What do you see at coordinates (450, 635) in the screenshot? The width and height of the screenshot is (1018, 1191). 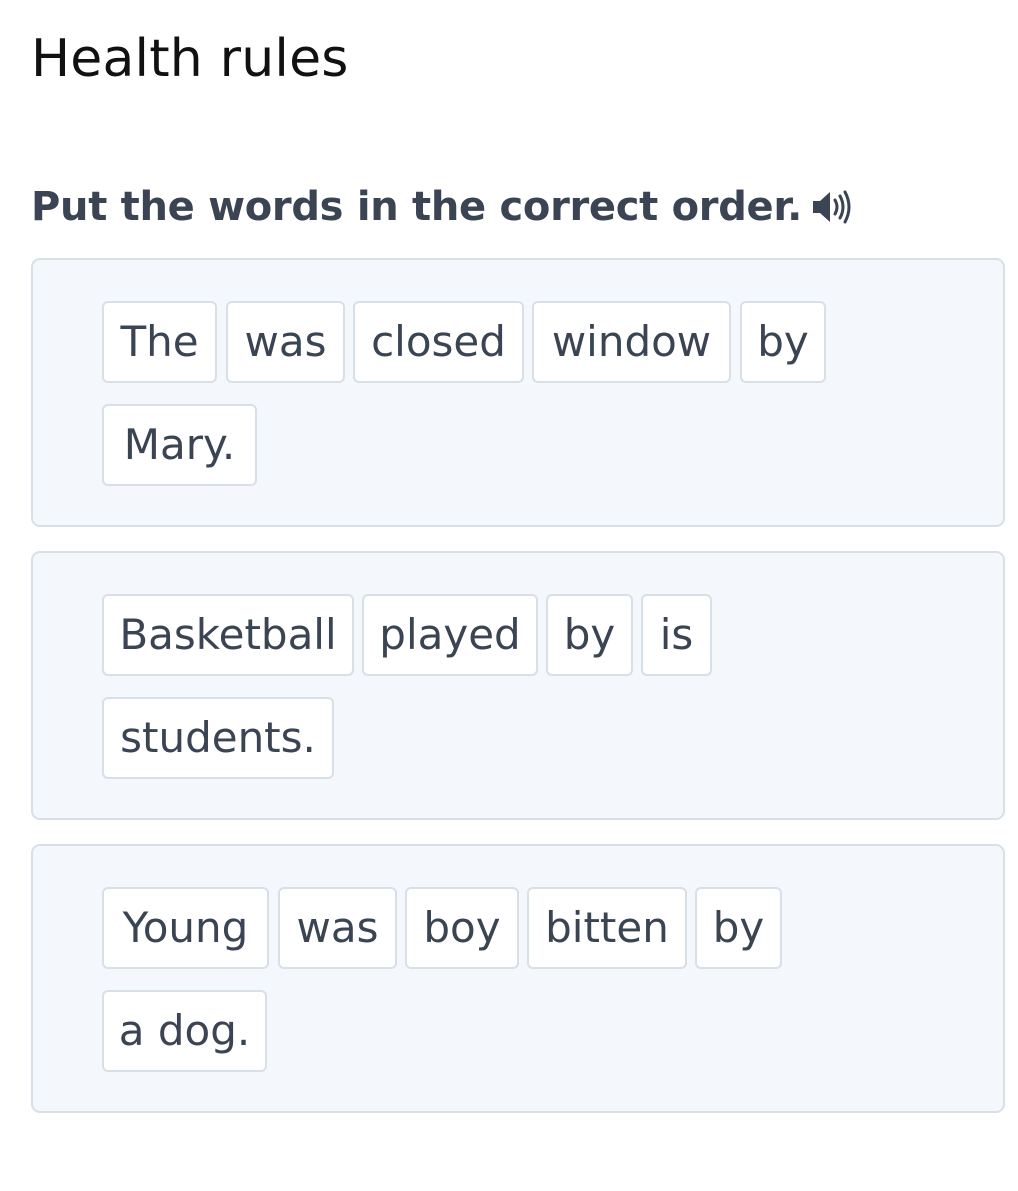 I see `word-tile: played` at bounding box center [450, 635].